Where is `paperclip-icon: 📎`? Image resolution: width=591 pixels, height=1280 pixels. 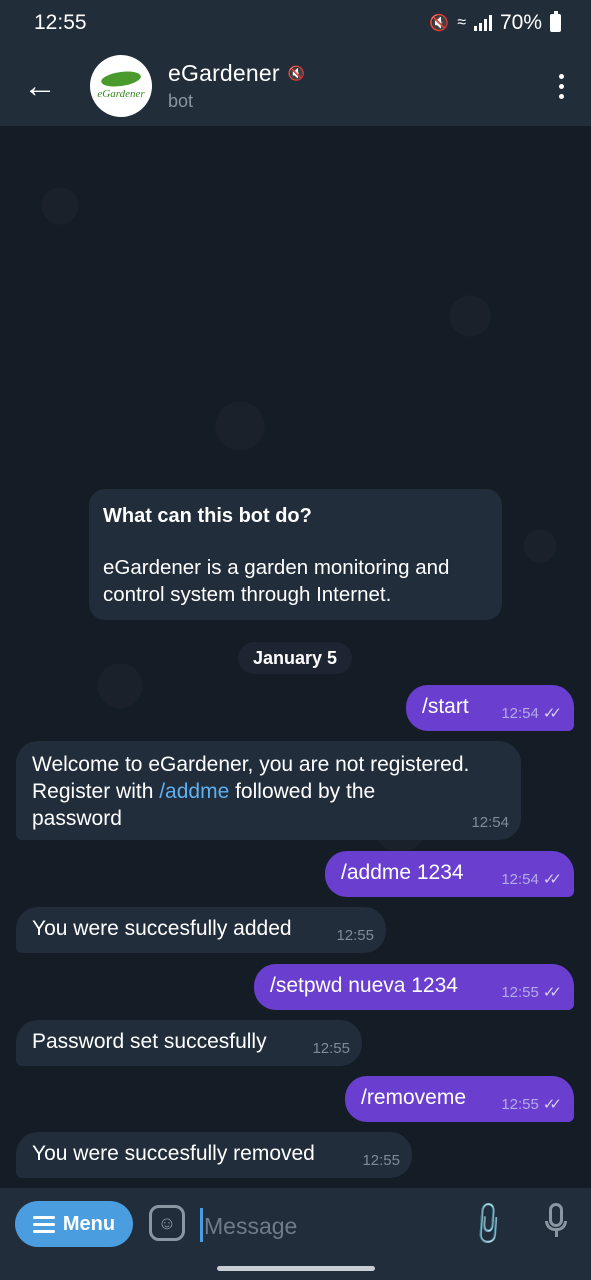 paperclip-icon: 📎 is located at coordinates (488, 1224).